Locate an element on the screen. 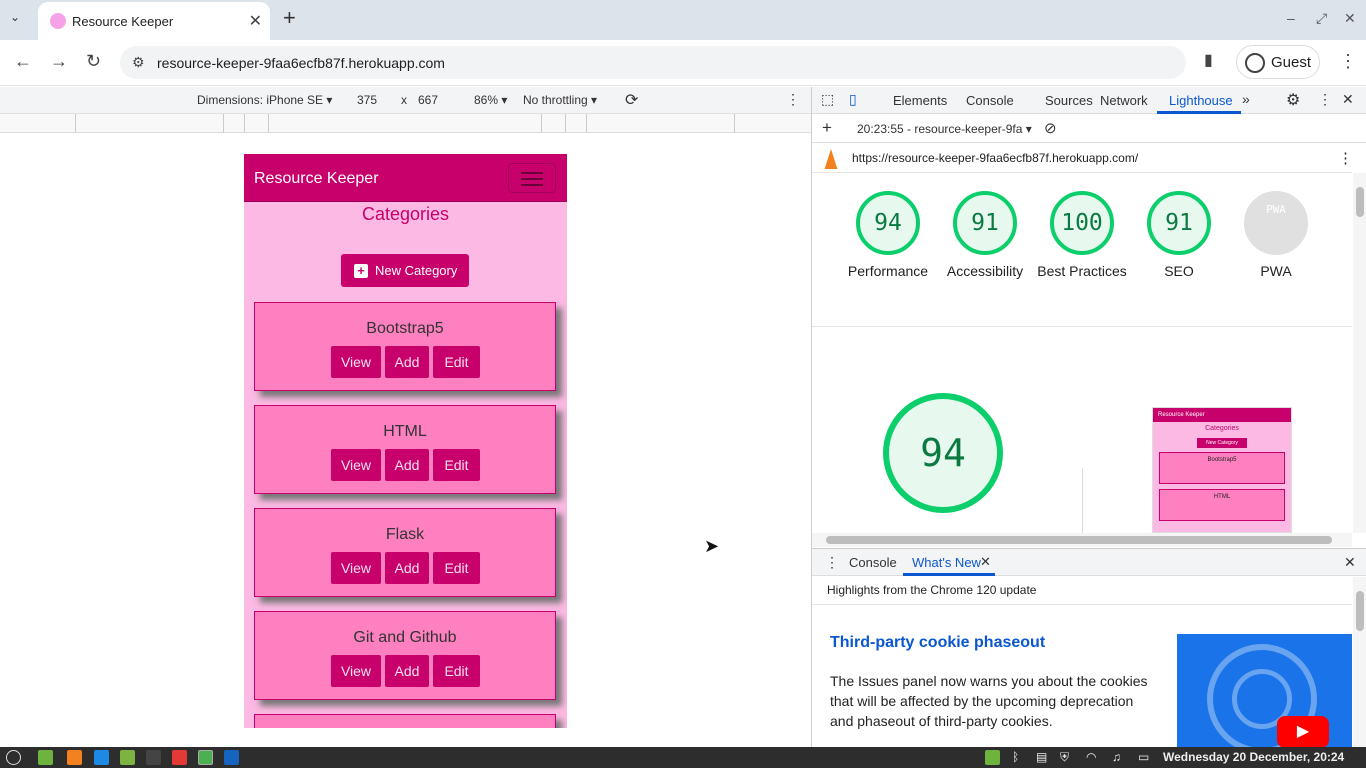 The width and height of the screenshot is (1366, 768). device-dimensions-select: Dimensions: iPhone SE ▾ is located at coordinates (264, 100).